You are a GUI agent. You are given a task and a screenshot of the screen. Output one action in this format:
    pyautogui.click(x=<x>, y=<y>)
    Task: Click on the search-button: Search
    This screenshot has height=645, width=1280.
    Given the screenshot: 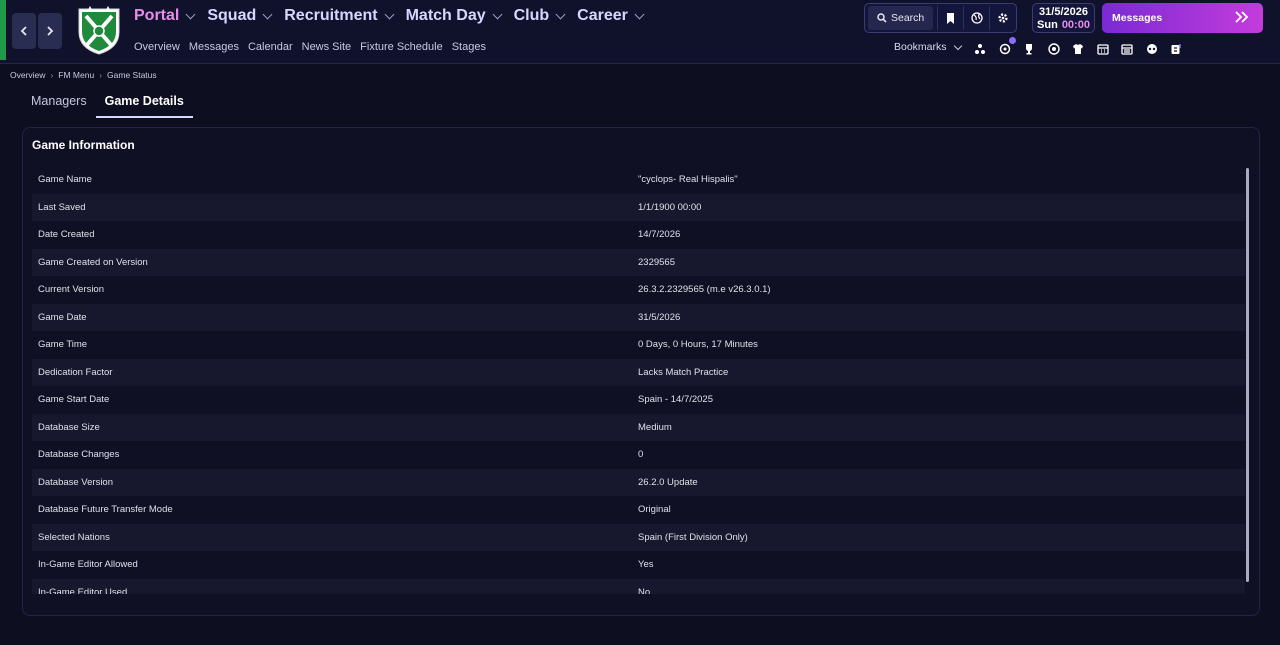 What is the action you would take?
    pyautogui.click(x=901, y=18)
    